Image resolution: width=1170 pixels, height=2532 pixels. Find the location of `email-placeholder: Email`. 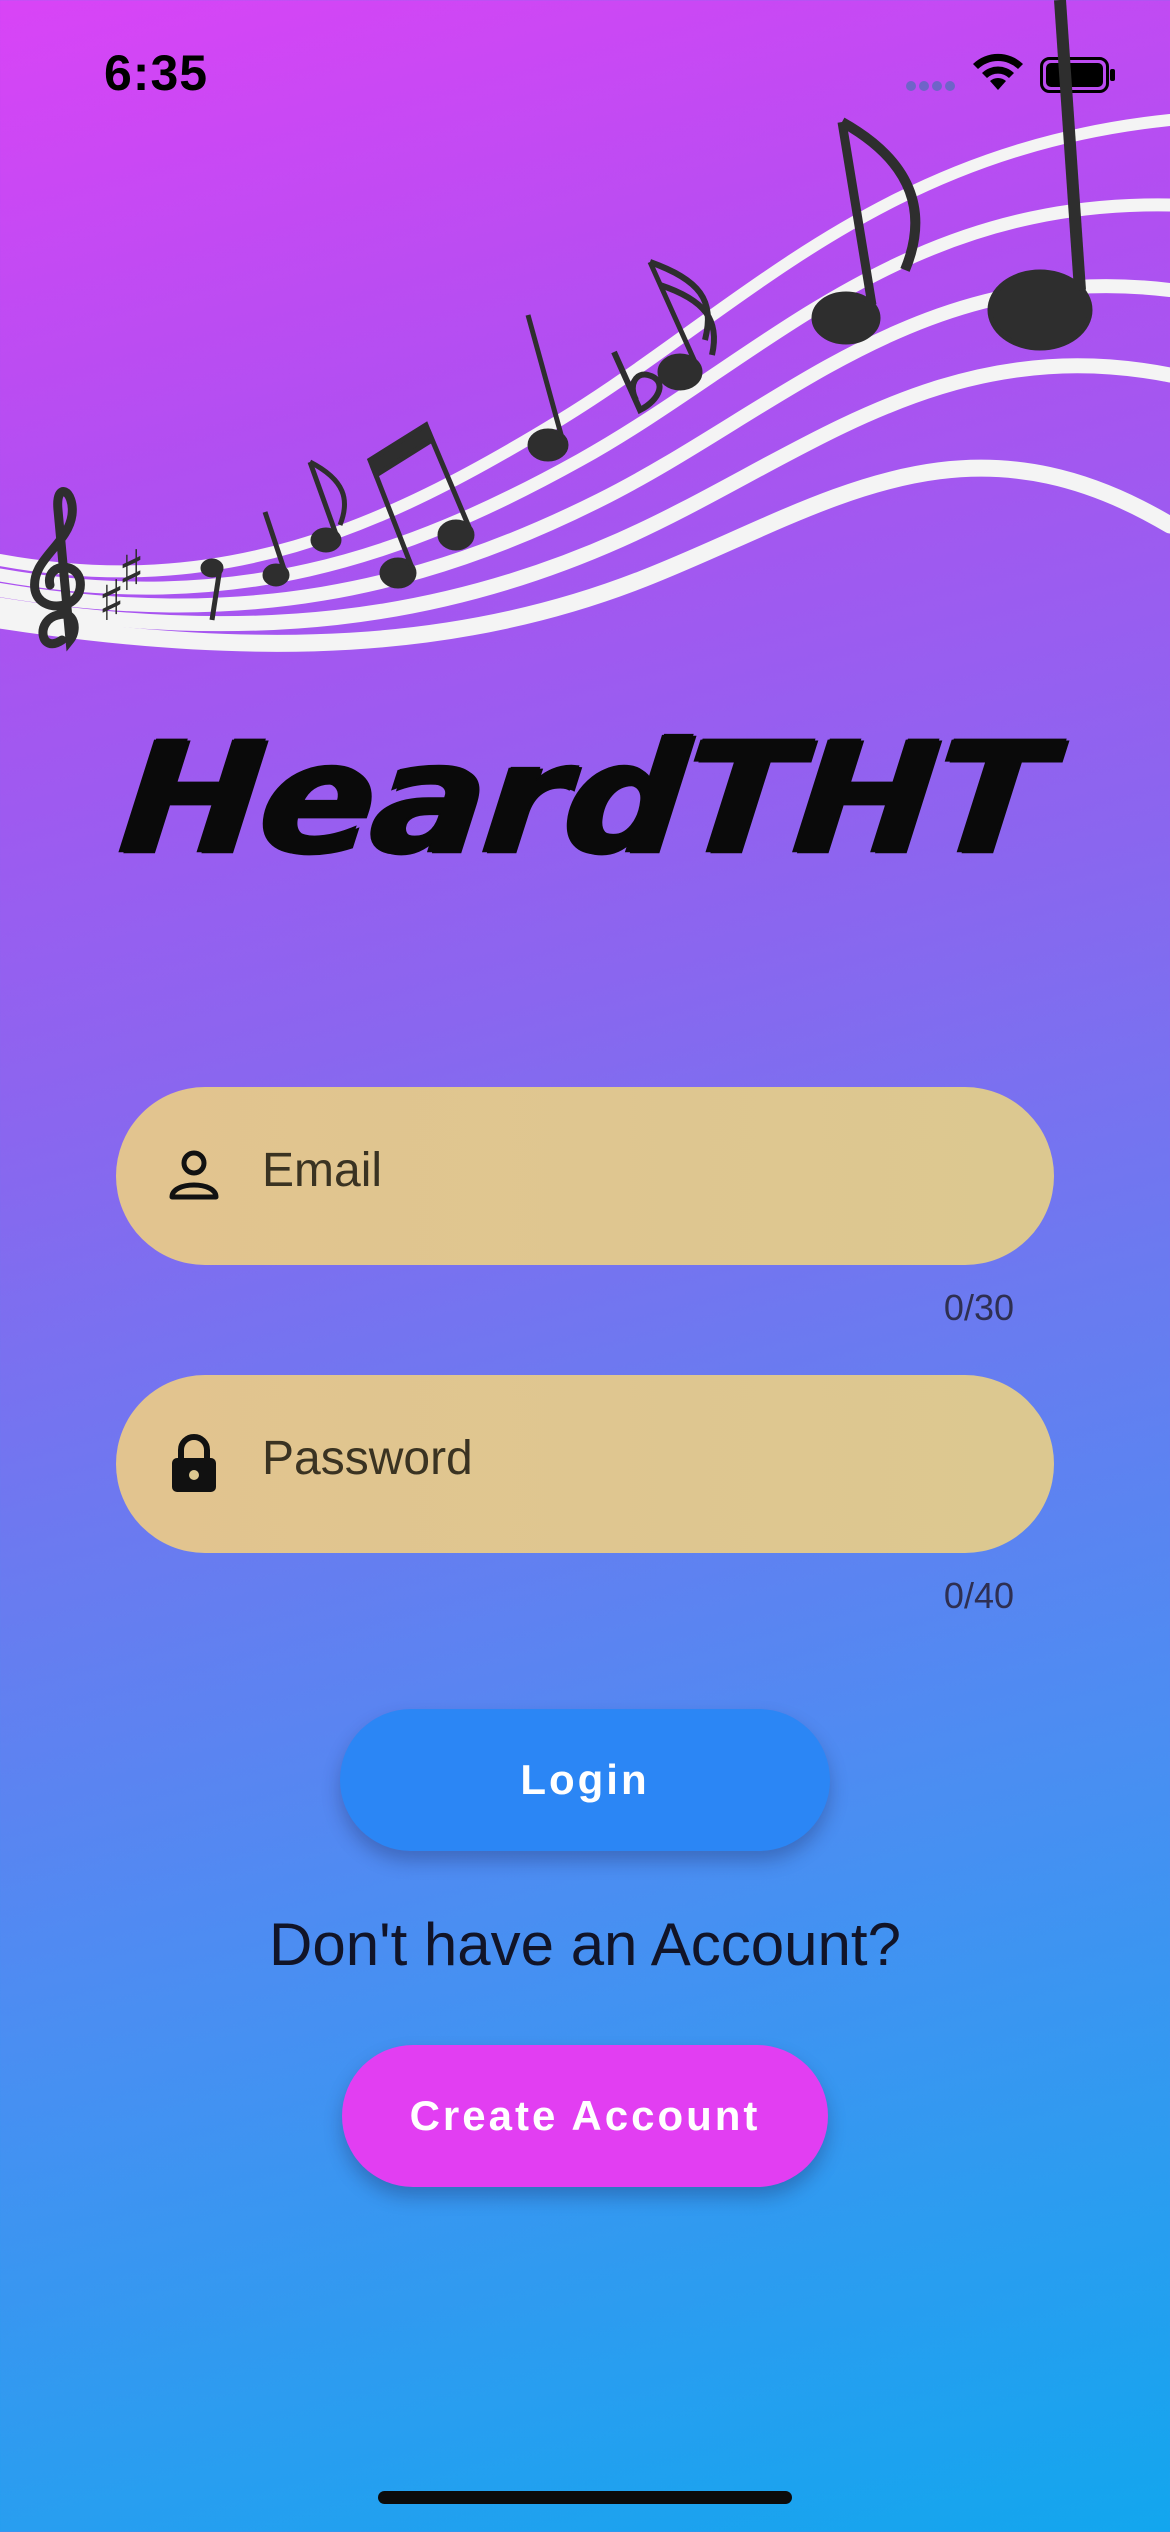

email-placeholder: Email is located at coordinates (322, 1170).